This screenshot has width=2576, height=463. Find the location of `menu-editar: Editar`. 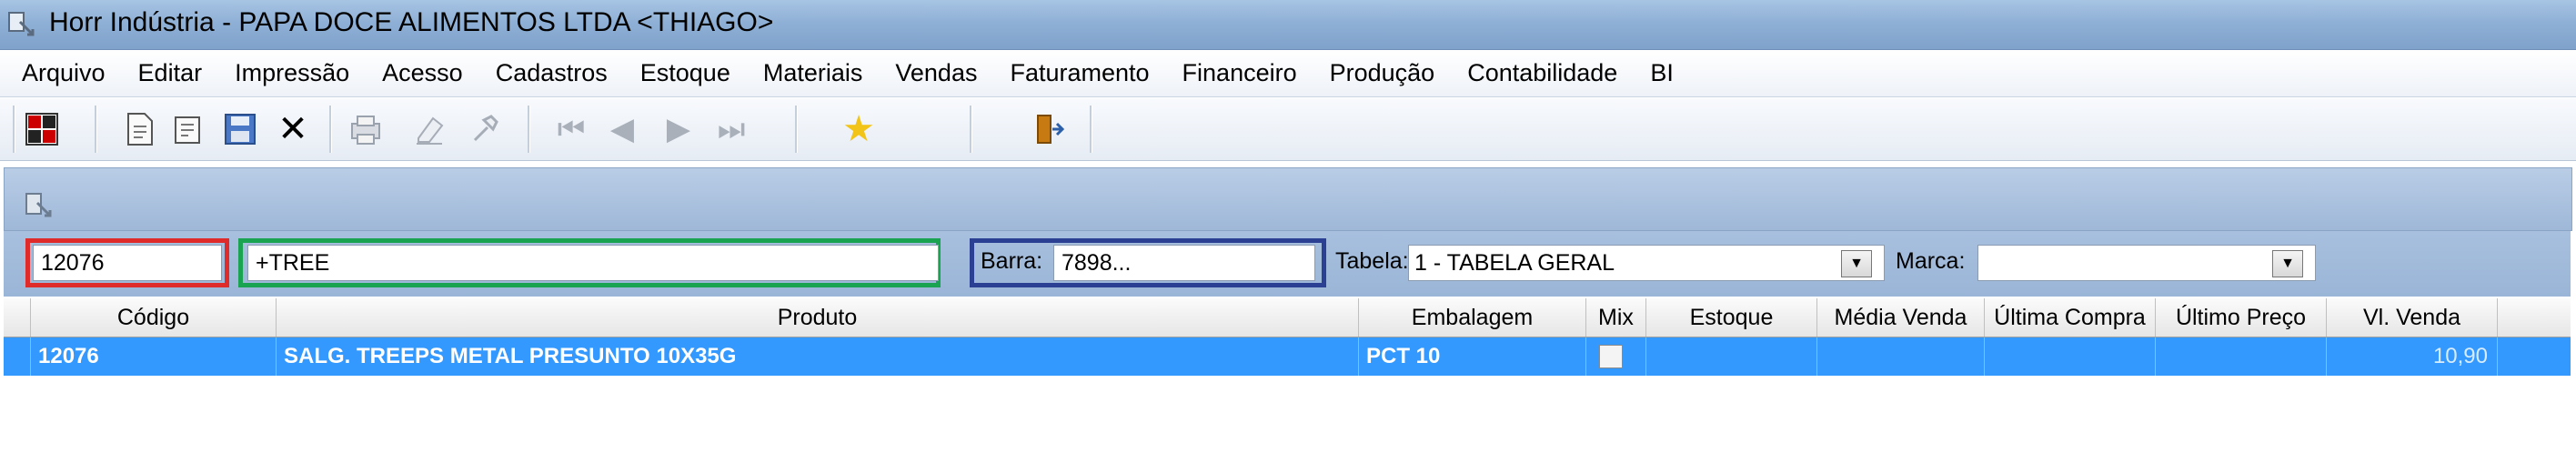

menu-editar: Editar is located at coordinates (170, 73).